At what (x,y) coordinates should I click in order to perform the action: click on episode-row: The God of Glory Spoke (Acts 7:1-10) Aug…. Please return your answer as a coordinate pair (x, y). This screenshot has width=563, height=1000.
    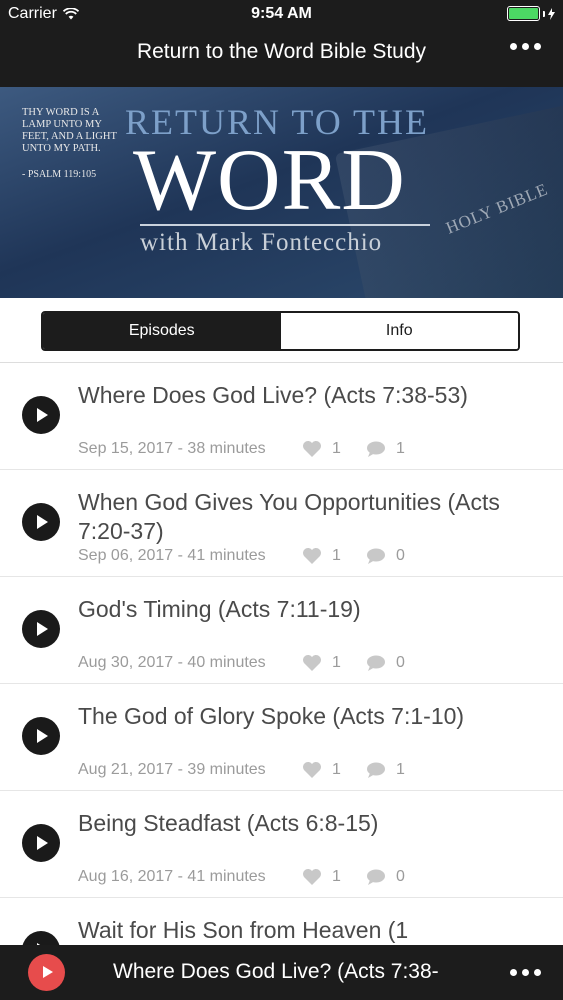
    Looking at the image, I should click on (281, 737).